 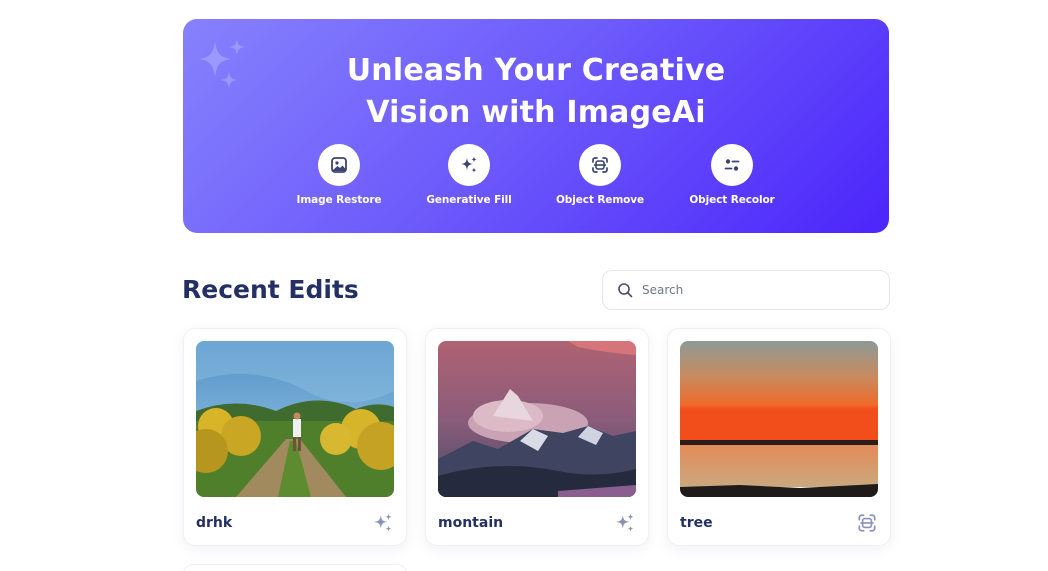 I want to click on tool-generative-fill: Generative Fill, so click(x=469, y=175).